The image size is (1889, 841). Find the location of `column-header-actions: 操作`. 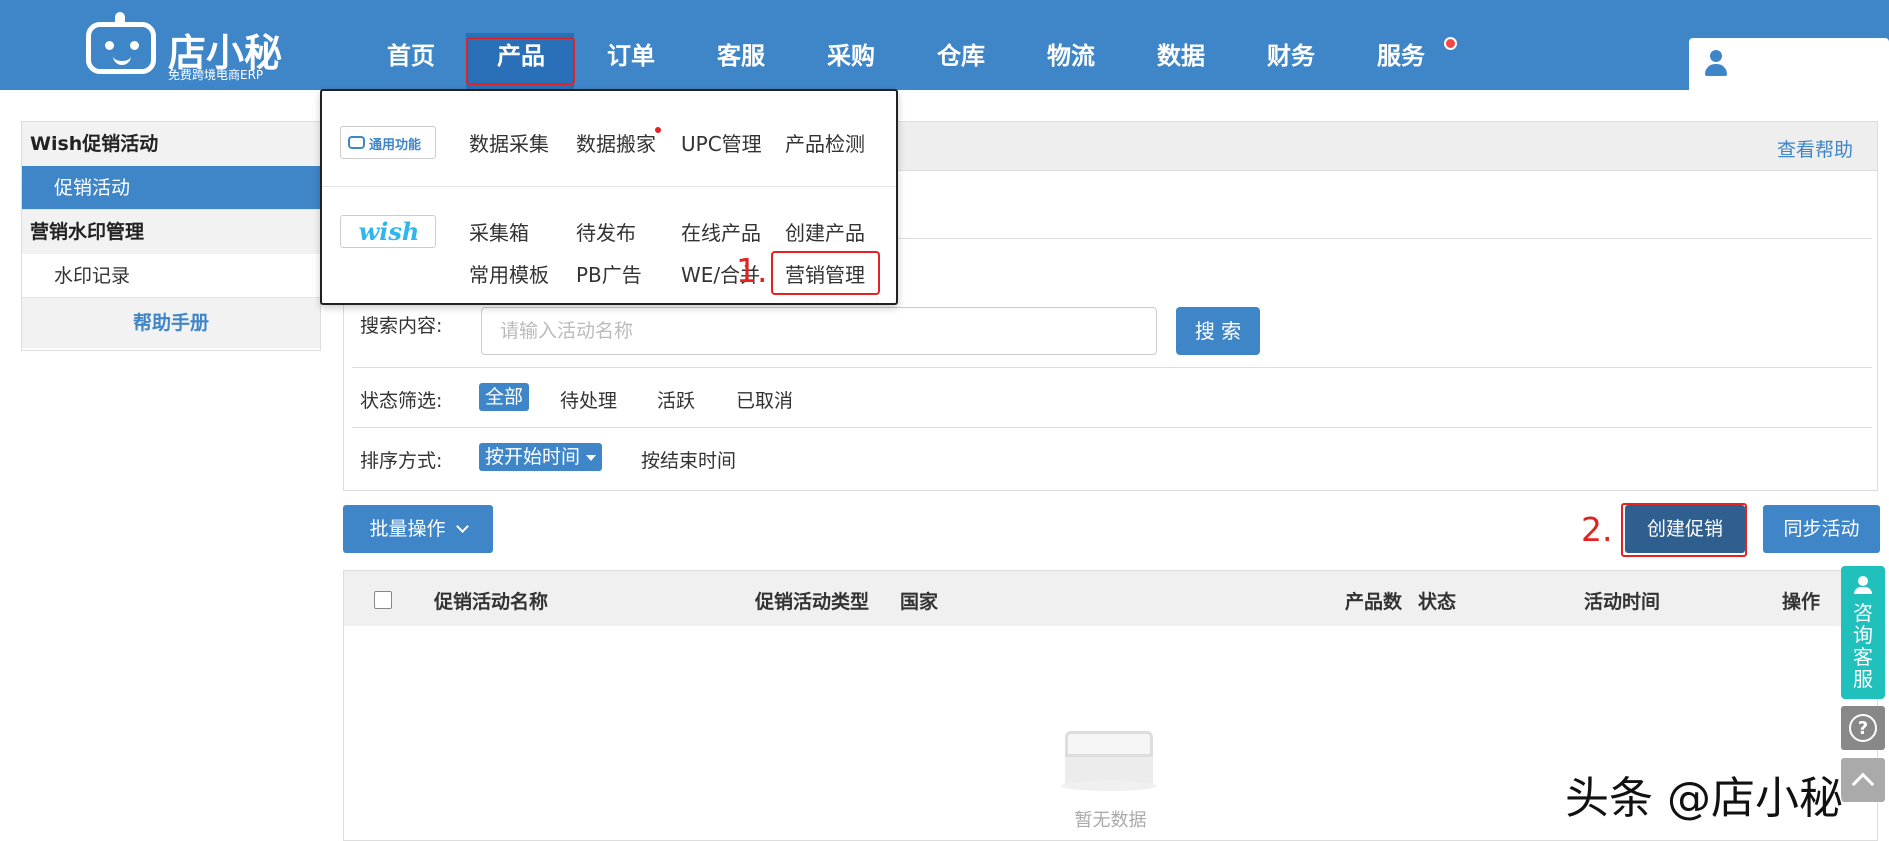

column-header-actions: 操作 is located at coordinates (1801, 602).